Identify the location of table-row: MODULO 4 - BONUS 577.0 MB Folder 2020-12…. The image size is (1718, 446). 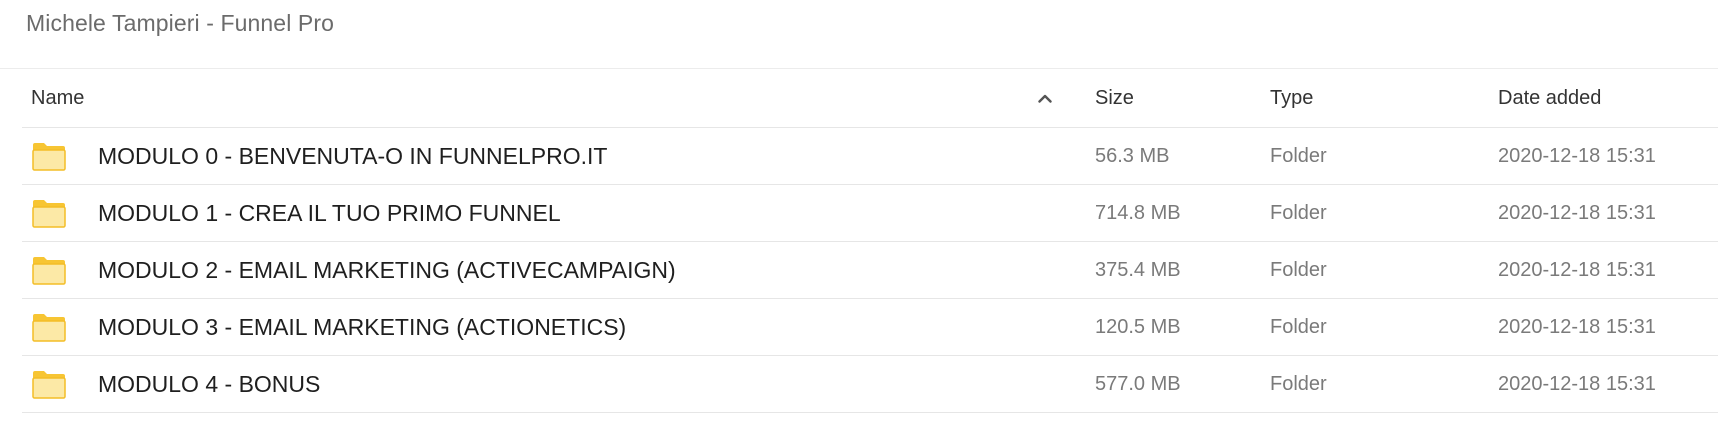
(870, 384).